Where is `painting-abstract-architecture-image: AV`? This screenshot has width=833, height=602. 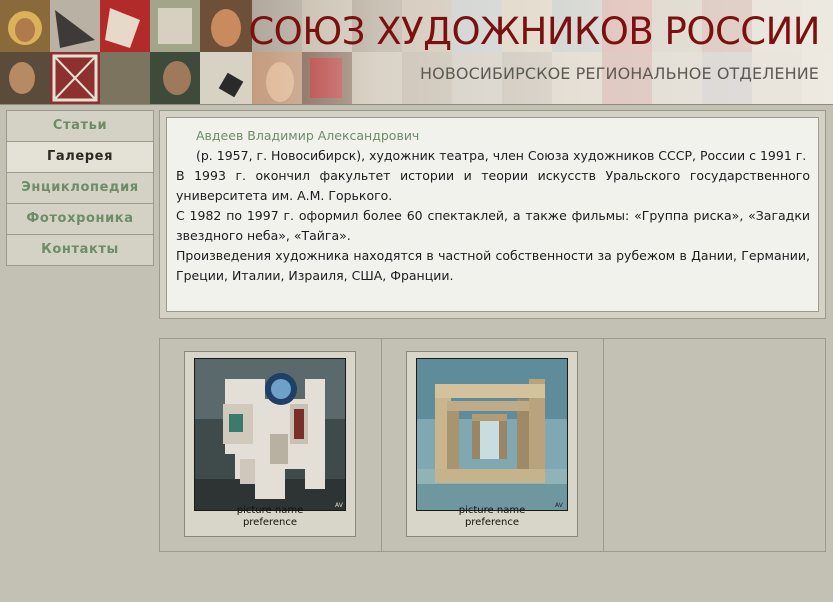
painting-abstract-architecture-image: AV is located at coordinates (270, 434).